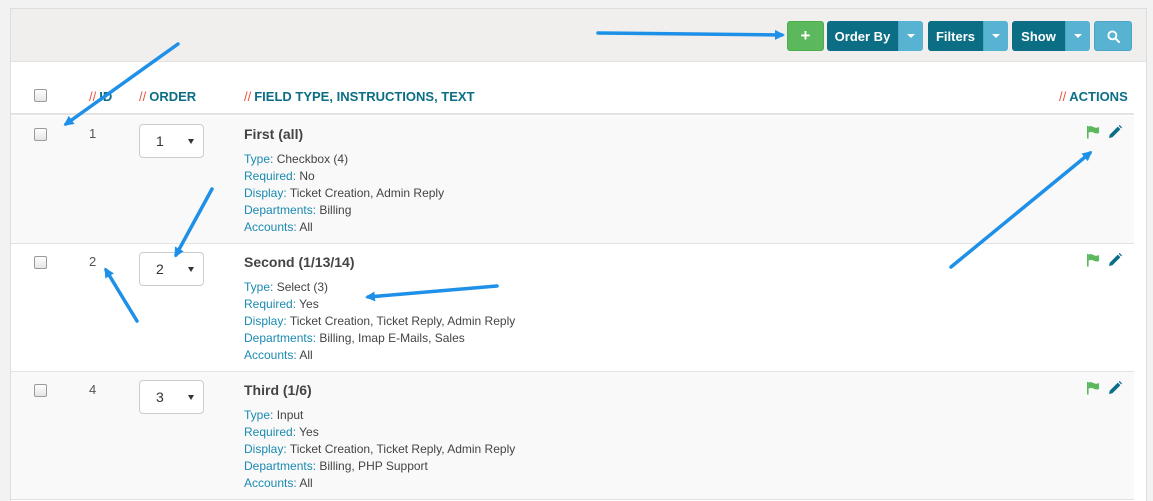 Image resolution: width=1153 pixels, height=501 pixels. I want to click on toolbar: + Order By Filters Show, so click(578, 35).